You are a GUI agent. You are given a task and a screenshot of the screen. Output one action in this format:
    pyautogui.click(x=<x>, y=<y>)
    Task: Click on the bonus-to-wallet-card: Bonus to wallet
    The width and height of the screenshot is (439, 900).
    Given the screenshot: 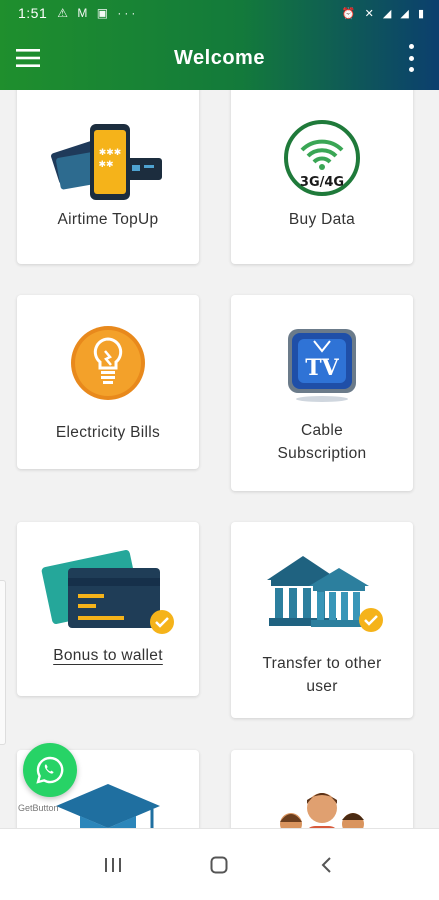 What is the action you would take?
    pyautogui.click(x=108, y=609)
    